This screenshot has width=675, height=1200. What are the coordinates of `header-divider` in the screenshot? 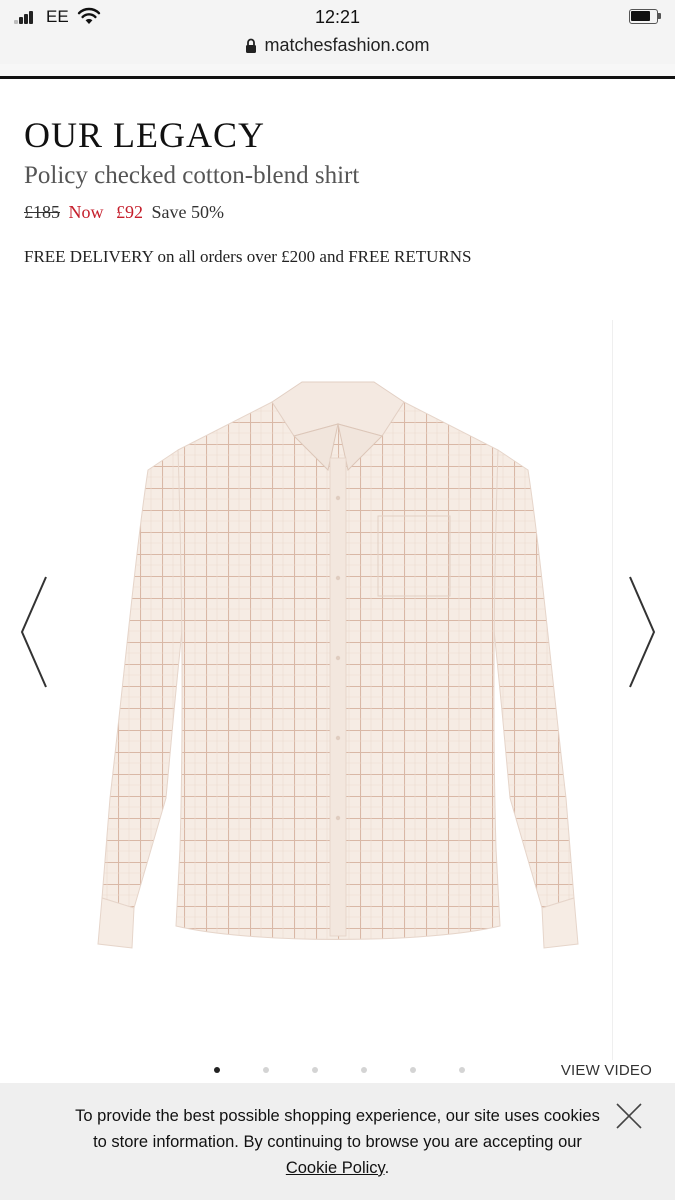 It's located at (337, 77).